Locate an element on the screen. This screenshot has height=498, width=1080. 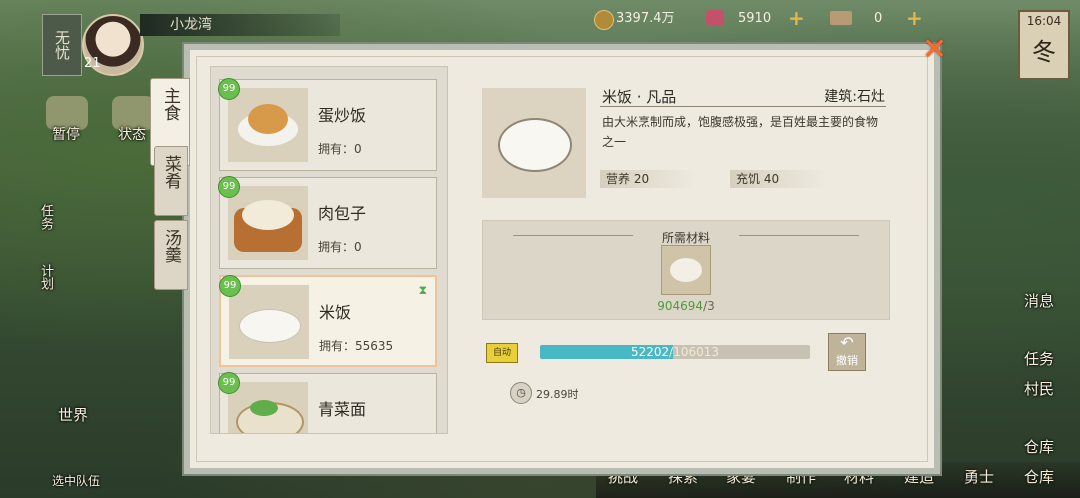
coin-icon is located at coordinates (604, 20).